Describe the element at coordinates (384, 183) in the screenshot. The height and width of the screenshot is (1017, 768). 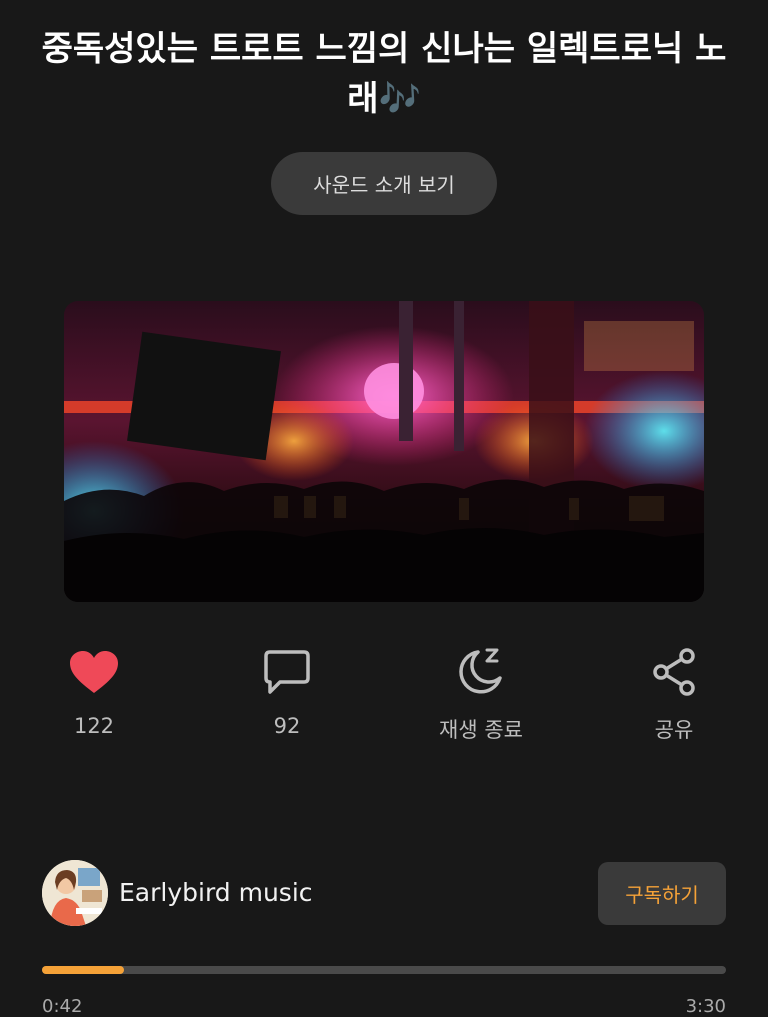
I see `sound-intro-button: 사운드 소개 보기` at that location.